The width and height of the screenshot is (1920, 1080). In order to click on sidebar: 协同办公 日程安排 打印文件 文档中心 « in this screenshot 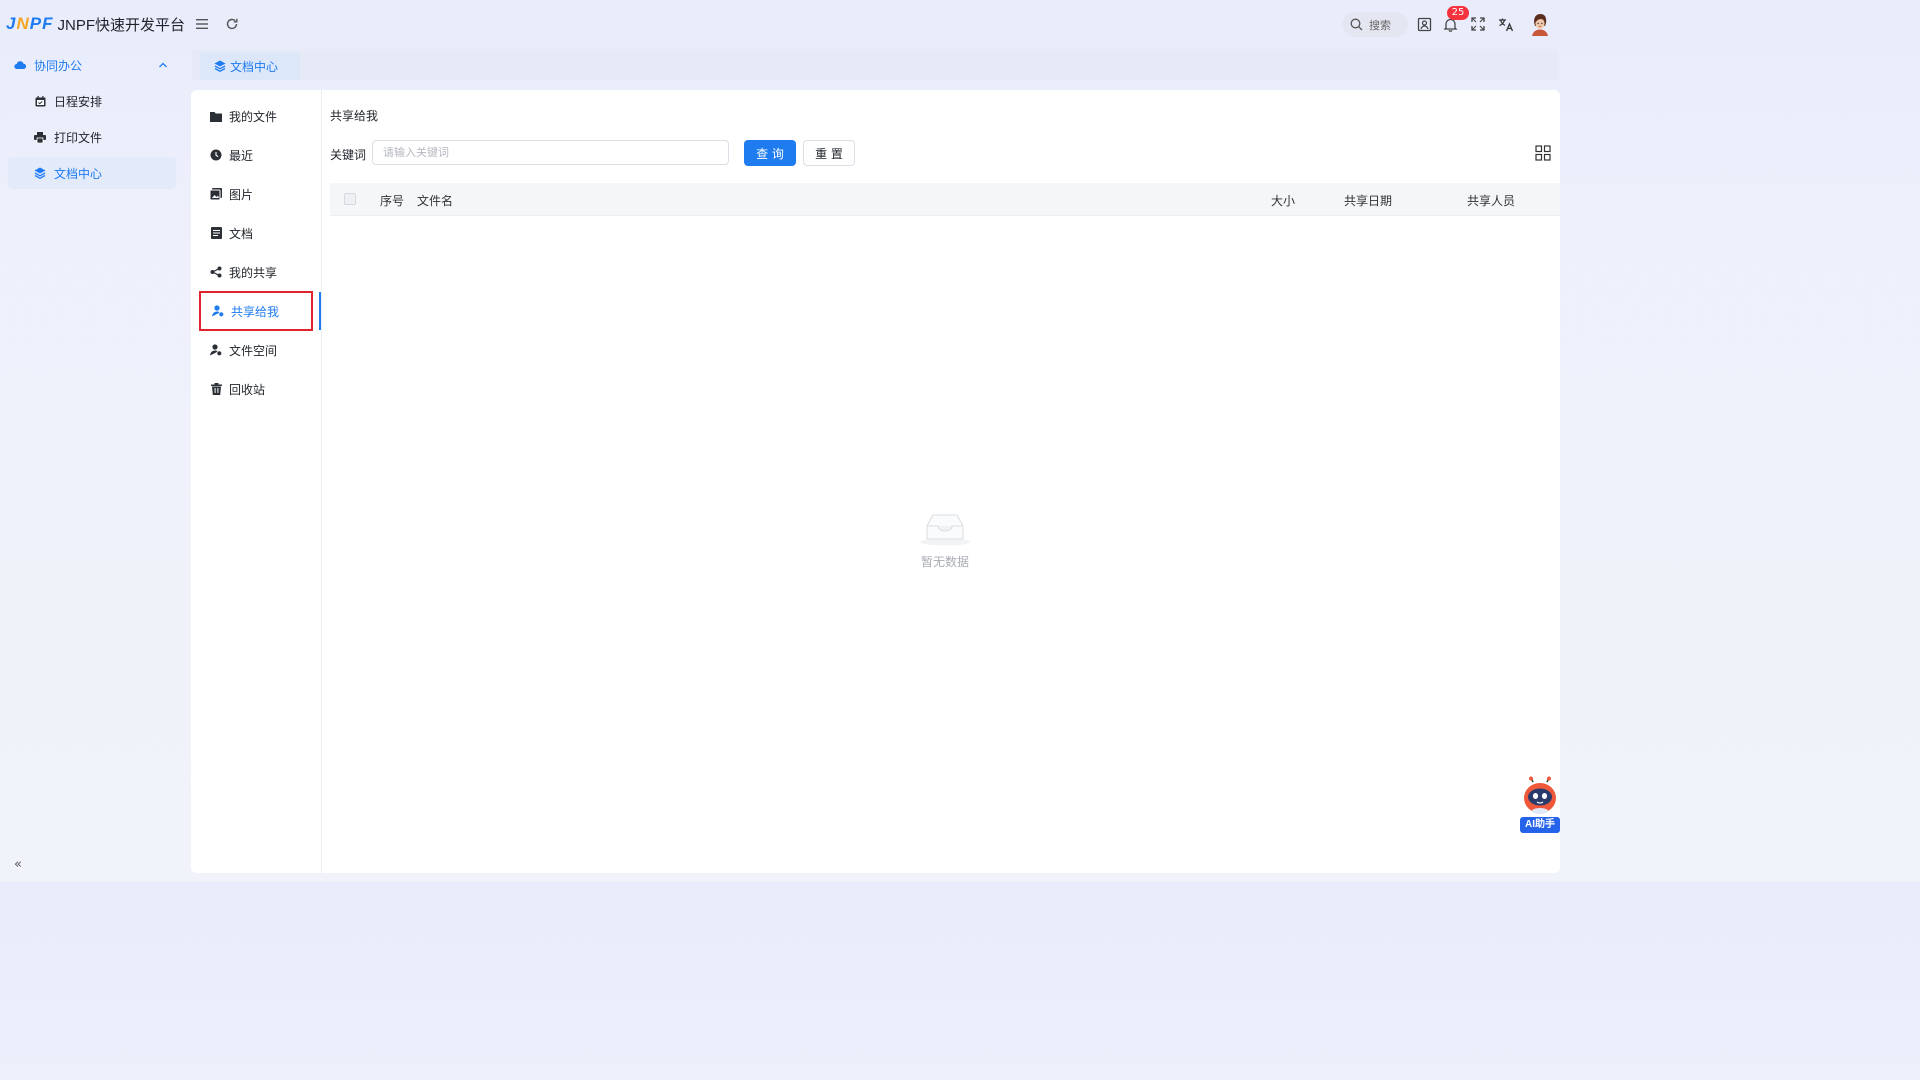, I will do `click(92, 465)`.